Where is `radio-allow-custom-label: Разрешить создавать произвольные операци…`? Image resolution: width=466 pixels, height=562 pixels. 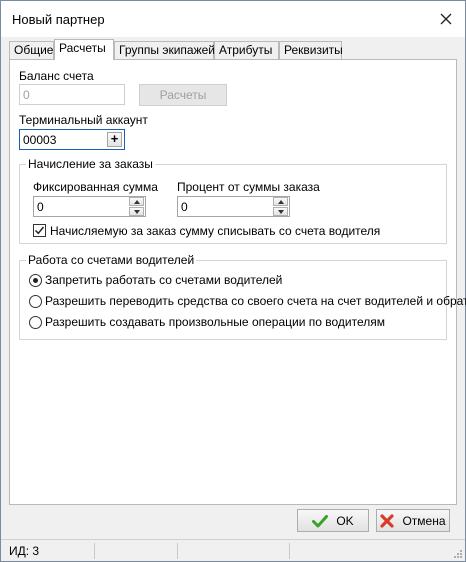 radio-allow-custom-label: Разрешить создавать произвольные операци… is located at coordinates (215, 322).